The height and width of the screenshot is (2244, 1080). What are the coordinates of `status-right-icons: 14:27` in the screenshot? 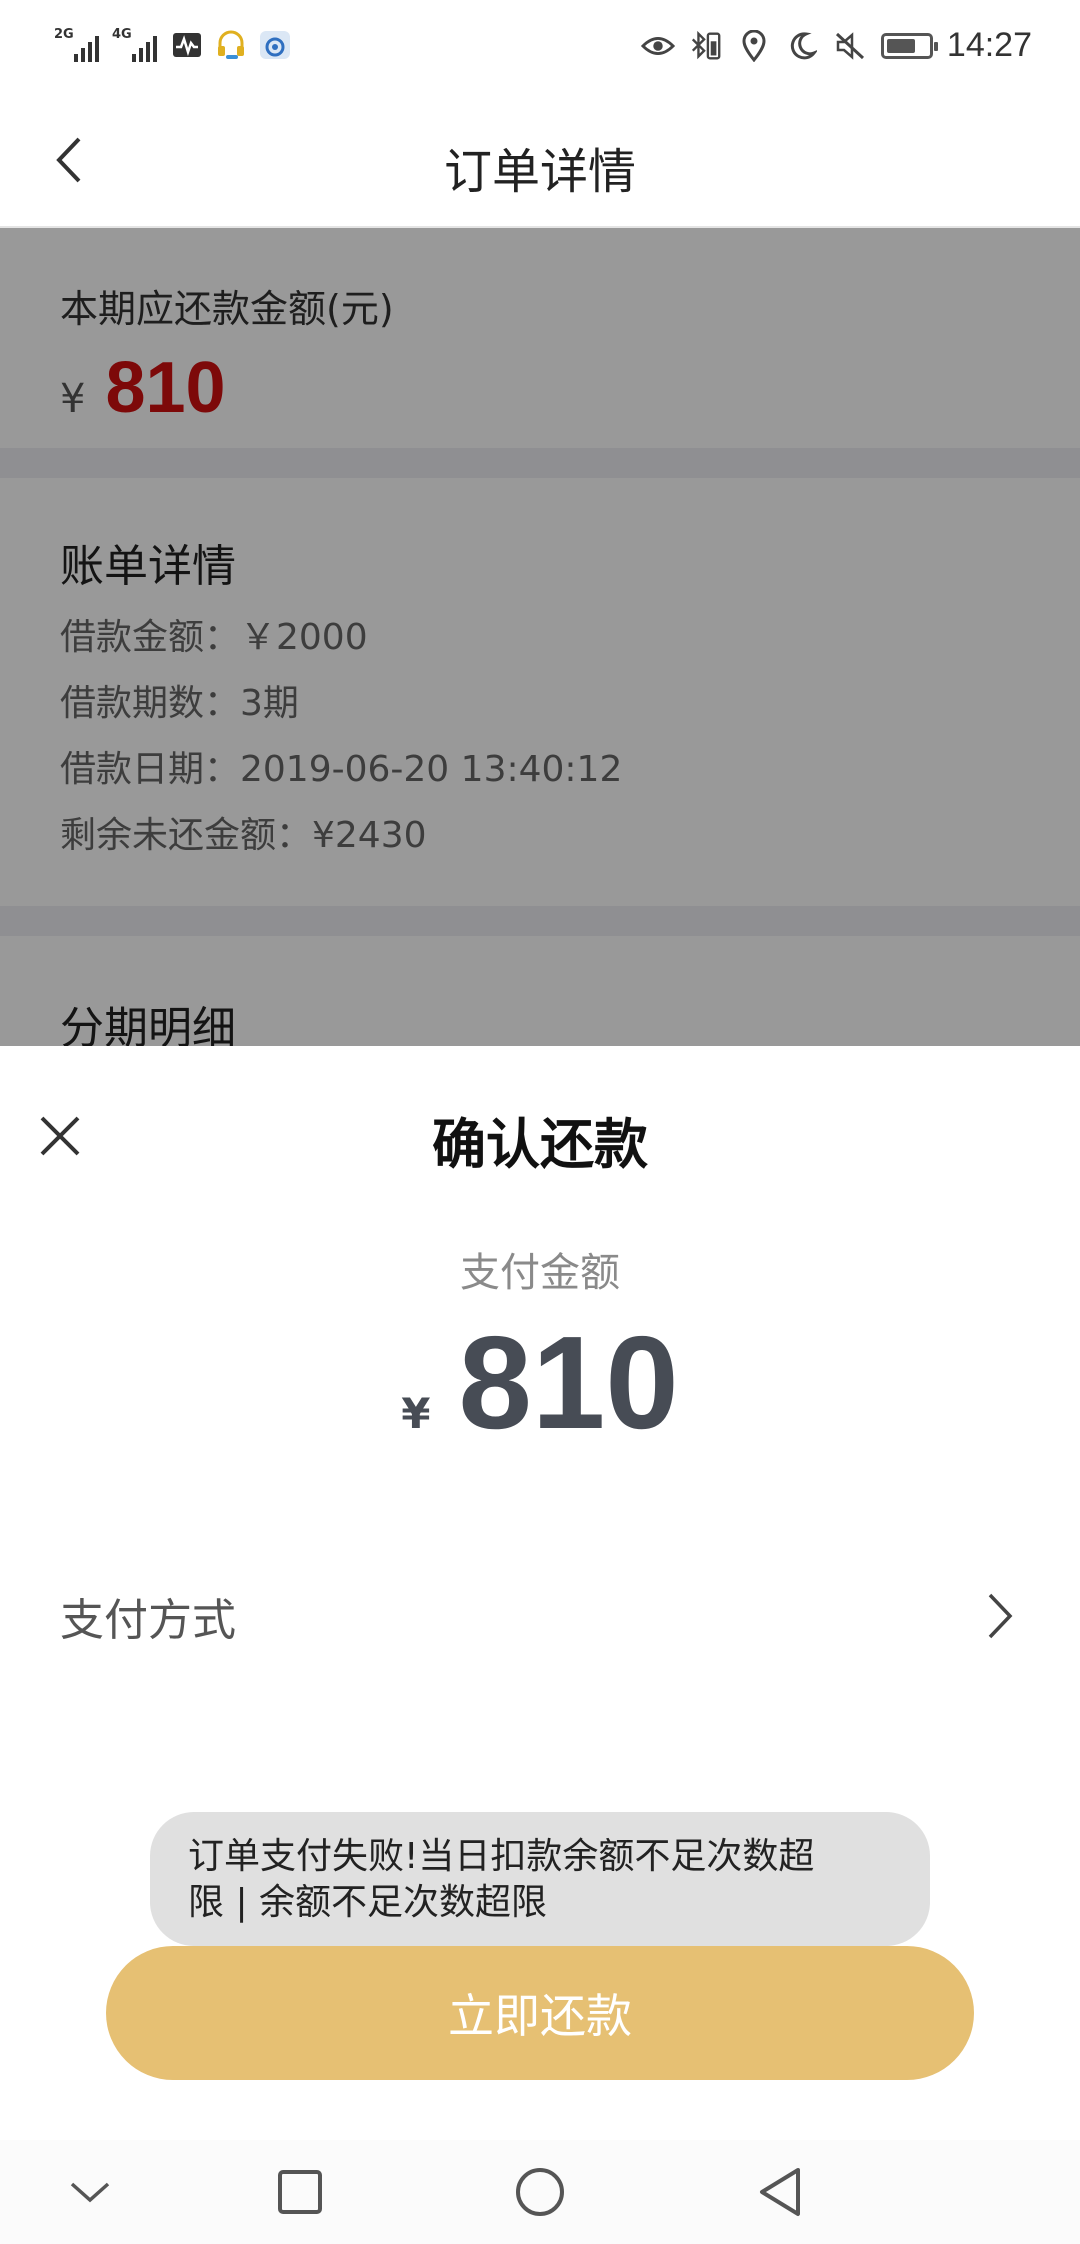 It's located at (836, 45).